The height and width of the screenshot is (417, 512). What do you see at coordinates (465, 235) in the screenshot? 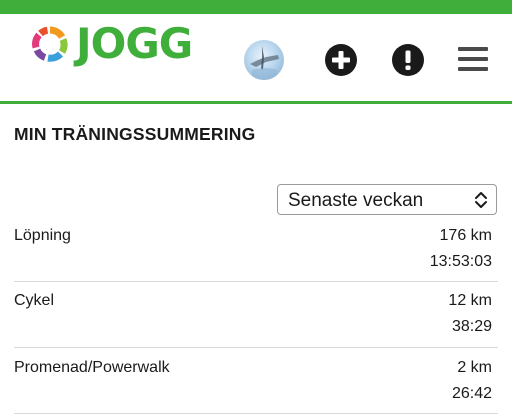
I see `activity-distance: 176 km` at bounding box center [465, 235].